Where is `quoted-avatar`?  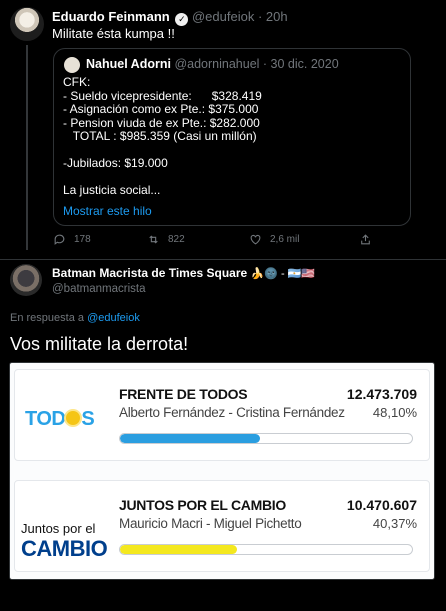 quoted-avatar is located at coordinates (72, 65).